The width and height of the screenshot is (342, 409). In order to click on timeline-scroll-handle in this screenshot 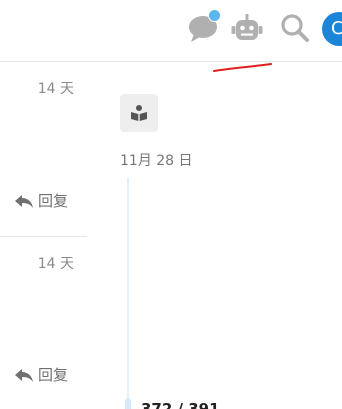, I will do `click(128, 403)`.